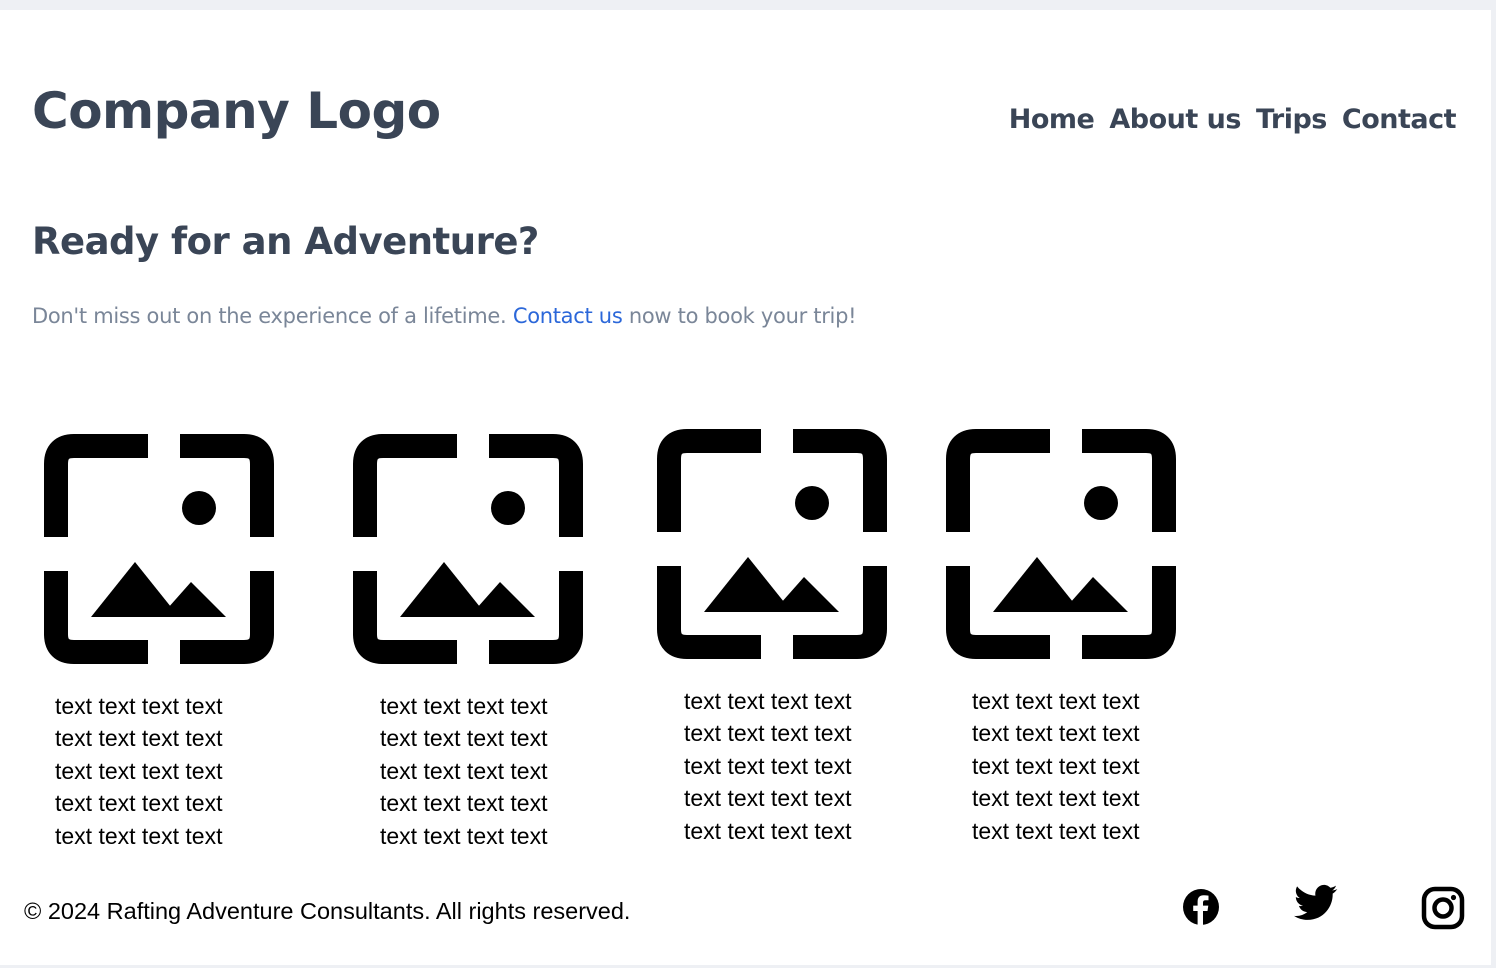 This screenshot has width=1496, height=968. Describe the element at coordinates (568, 316) in the screenshot. I see `contact-us-link: Contact us` at that location.